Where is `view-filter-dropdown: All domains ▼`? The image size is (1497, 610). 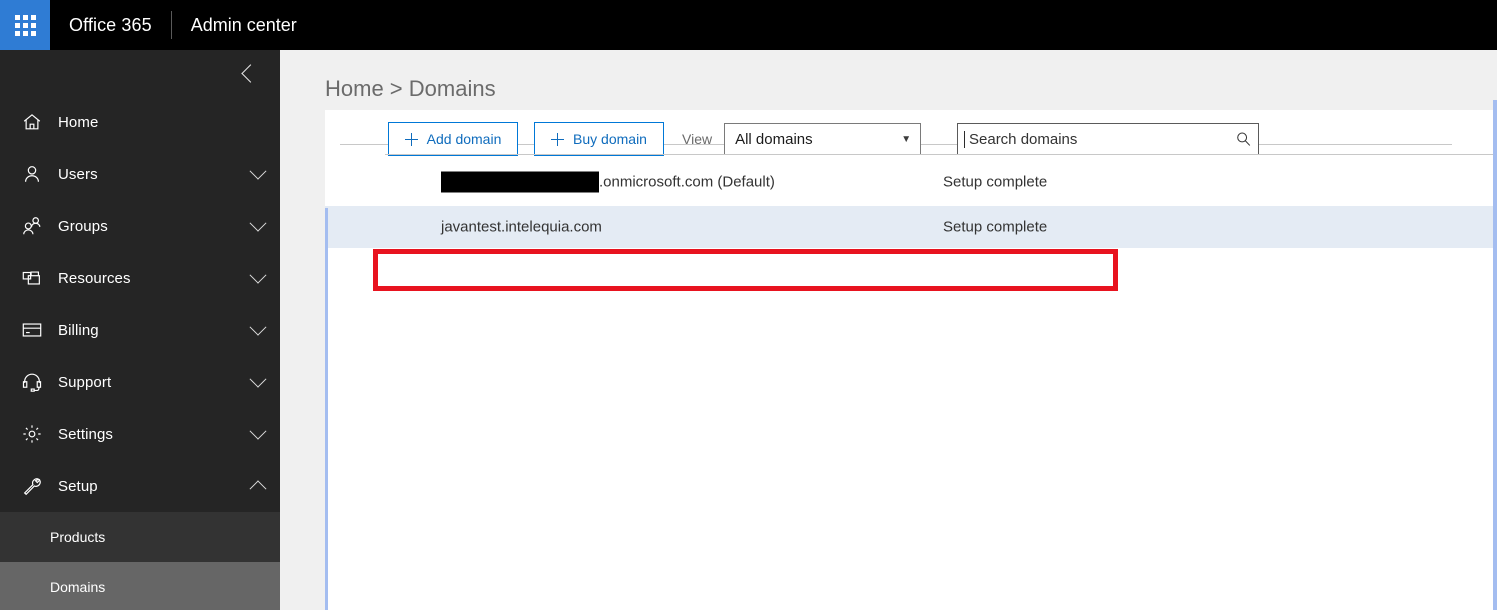 view-filter-dropdown: All domains ▼ is located at coordinates (823, 139).